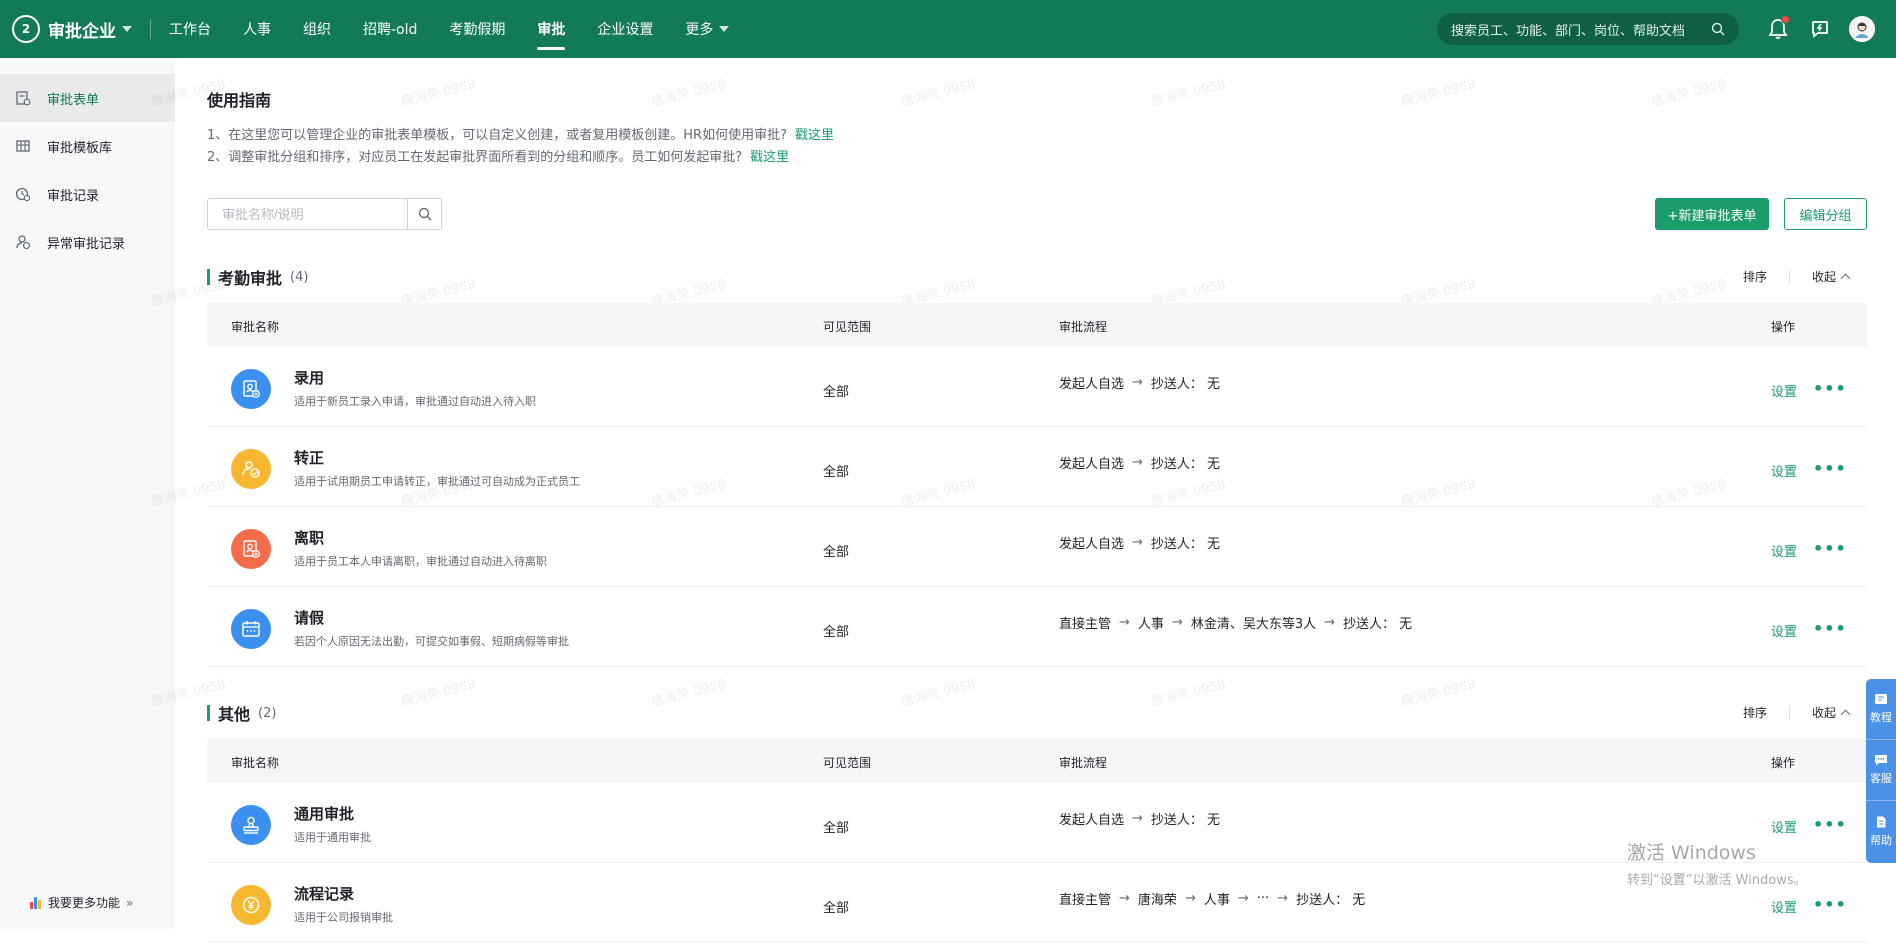 The height and width of the screenshot is (943, 1896). What do you see at coordinates (477, 29) in the screenshot?
I see `nav-attendance: 考勤假期` at bounding box center [477, 29].